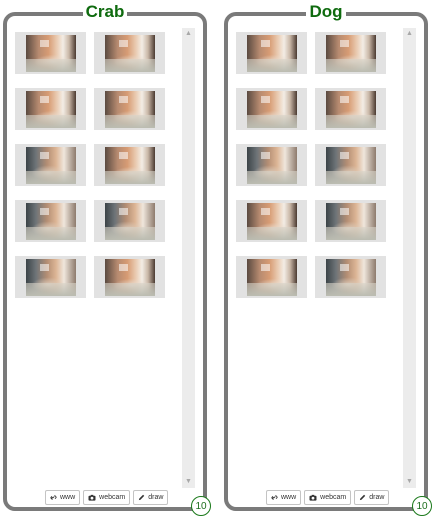 The height and width of the screenshot is (519, 435). I want to click on class-title: Dog, so click(326, 12).